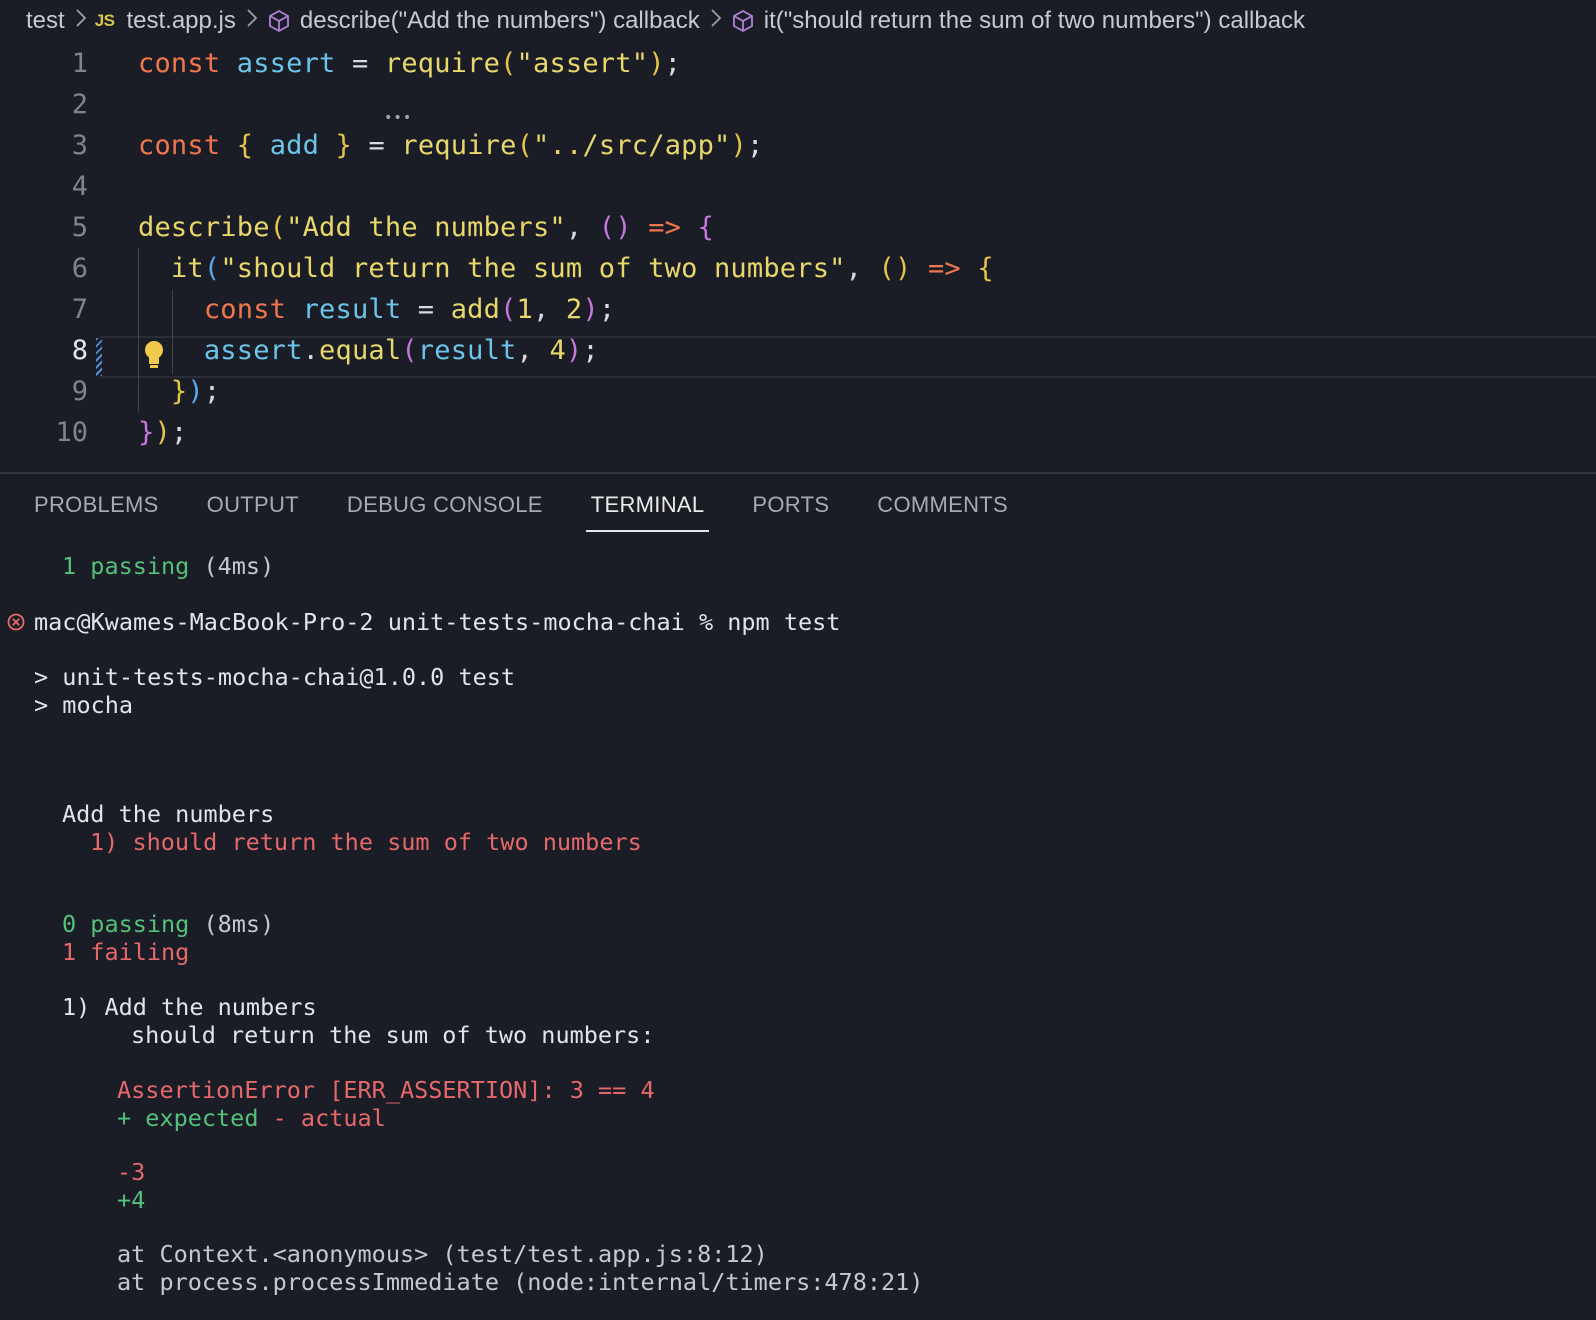  What do you see at coordinates (798, 63) in the screenshot?
I see `code-line: 1 const assert = require("assert");` at bounding box center [798, 63].